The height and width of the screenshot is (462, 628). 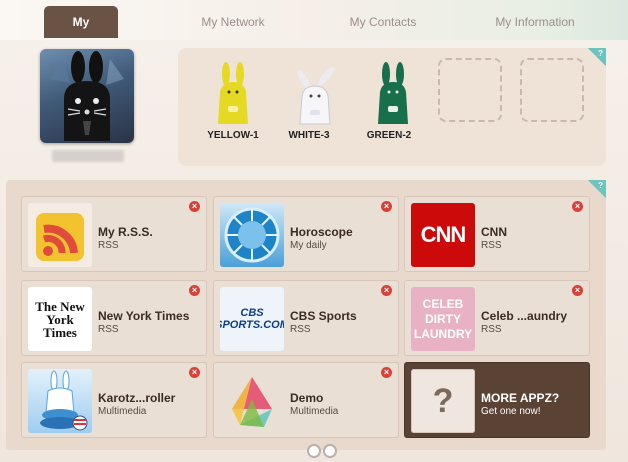 I want to click on cnn-logo: CNN, so click(x=443, y=235).